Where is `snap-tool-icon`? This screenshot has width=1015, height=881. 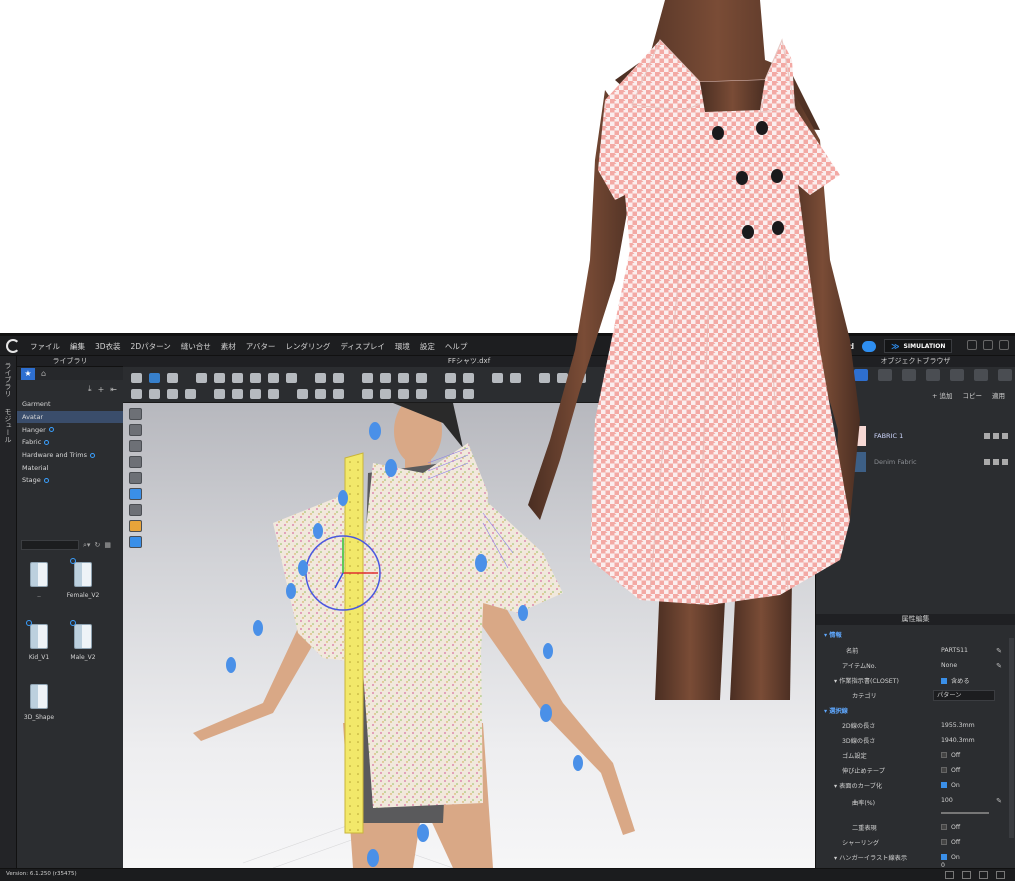
snap-tool-icon is located at coordinates (302, 394).